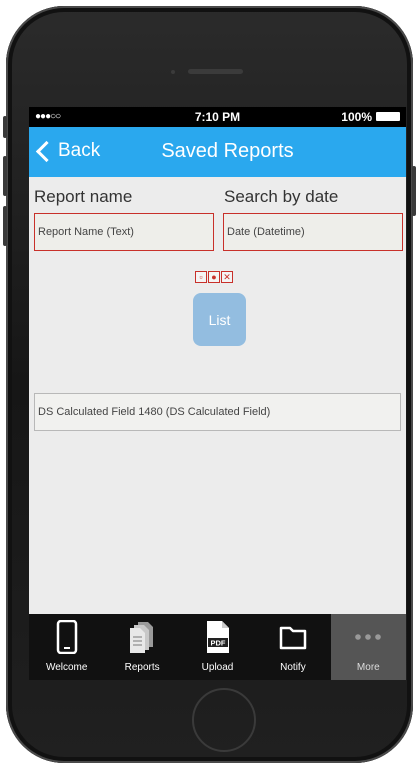 This screenshot has width=419, height=769. What do you see at coordinates (219, 319) in the screenshot?
I see `list-button: List` at bounding box center [219, 319].